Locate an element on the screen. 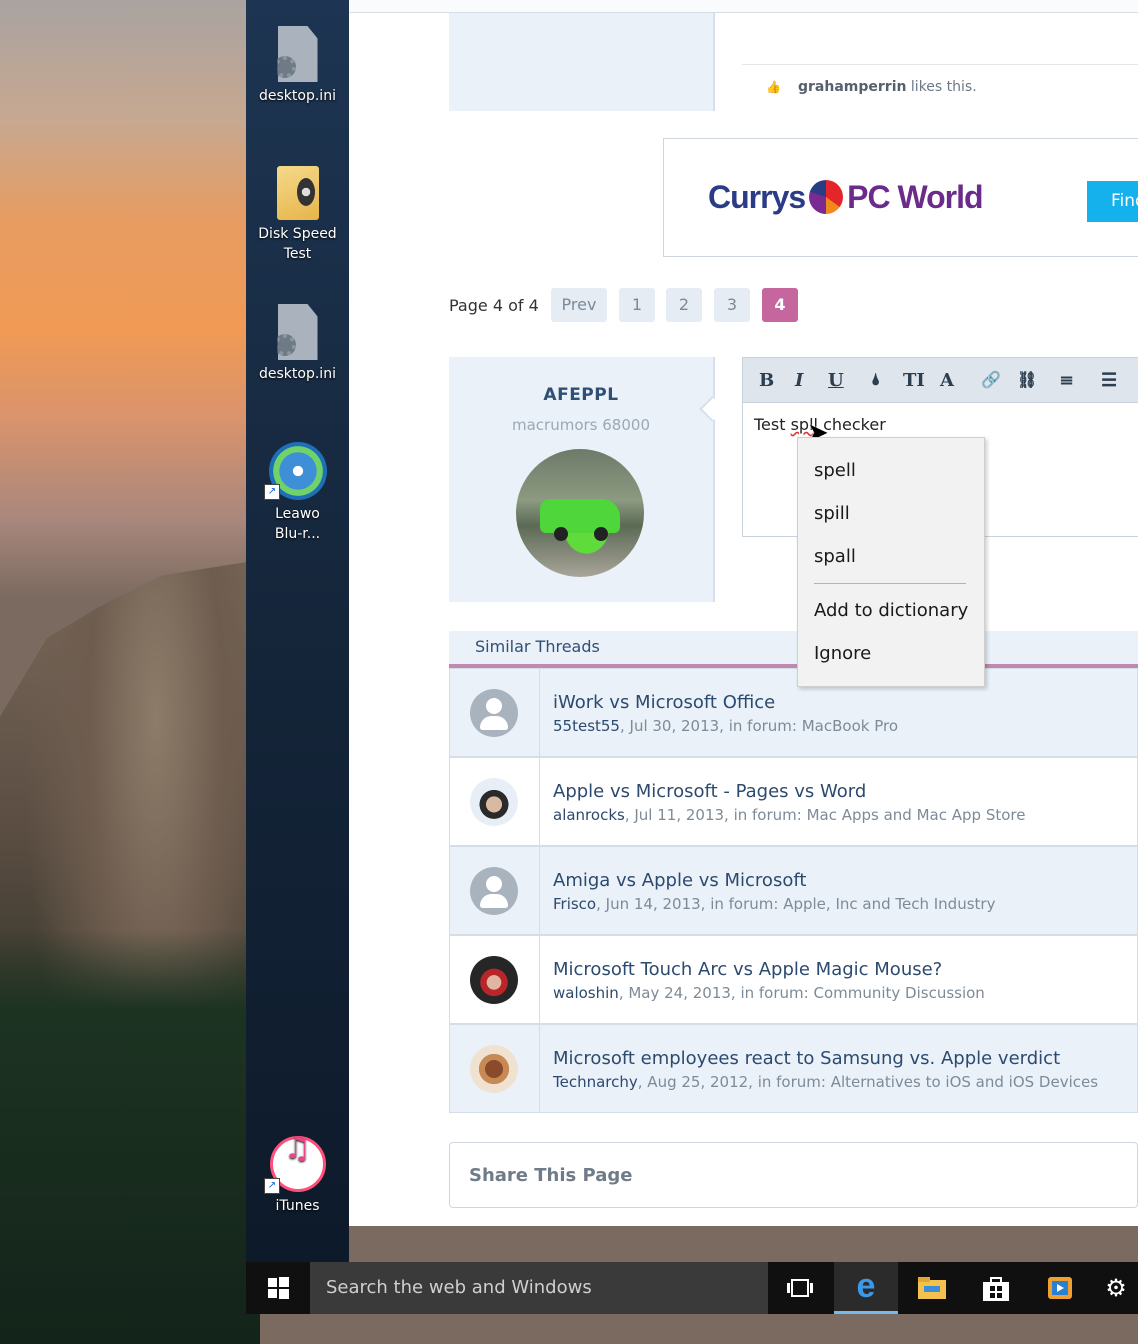 This screenshot has height=1344, width=1138. desktop-icon-label: iTunes is located at coordinates (297, 1206).